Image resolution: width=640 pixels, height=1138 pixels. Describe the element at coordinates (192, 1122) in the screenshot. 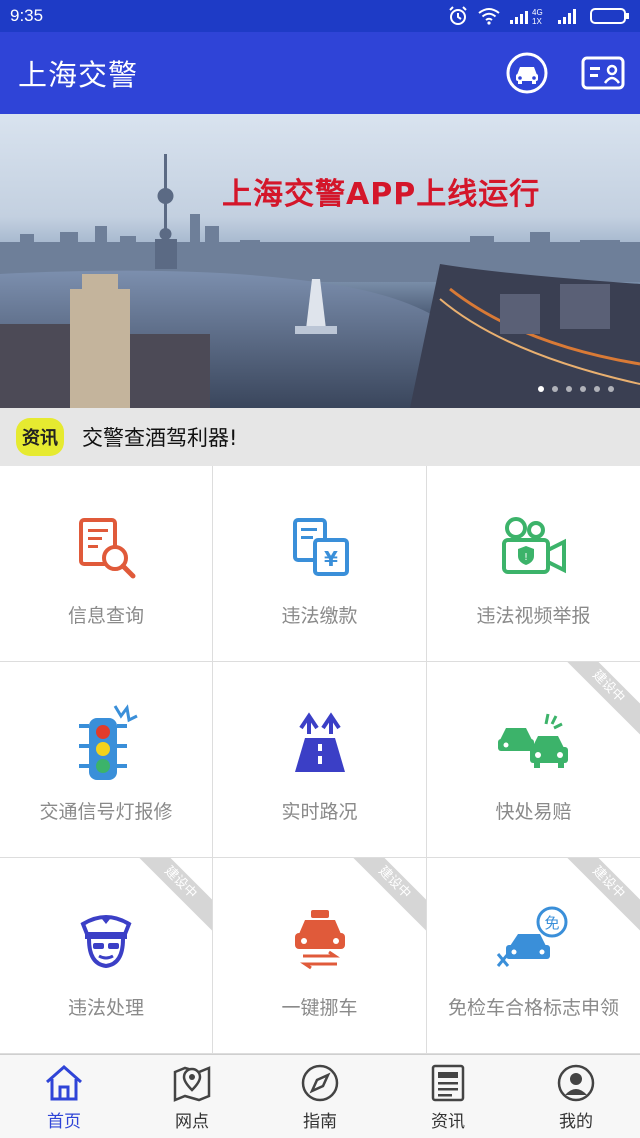

I see `tab-label: 网点` at that location.